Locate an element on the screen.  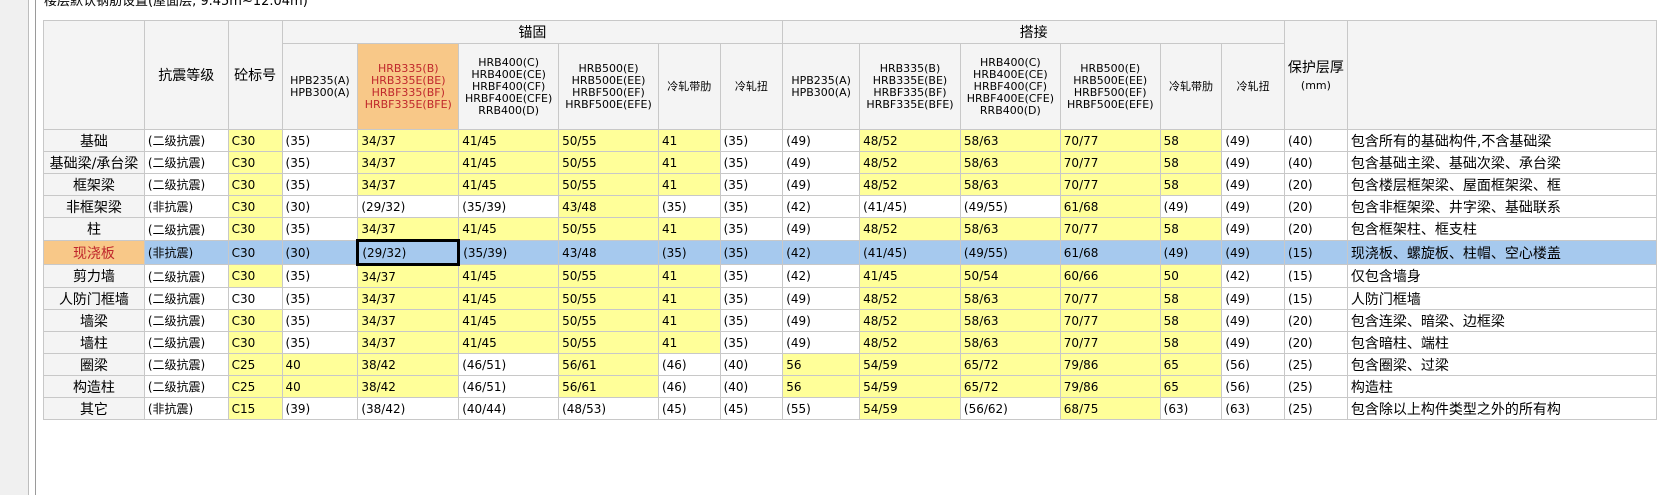
cell-description: 包含基础主梁、基础次梁、承台梁 is located at coordinates (1501, 162).